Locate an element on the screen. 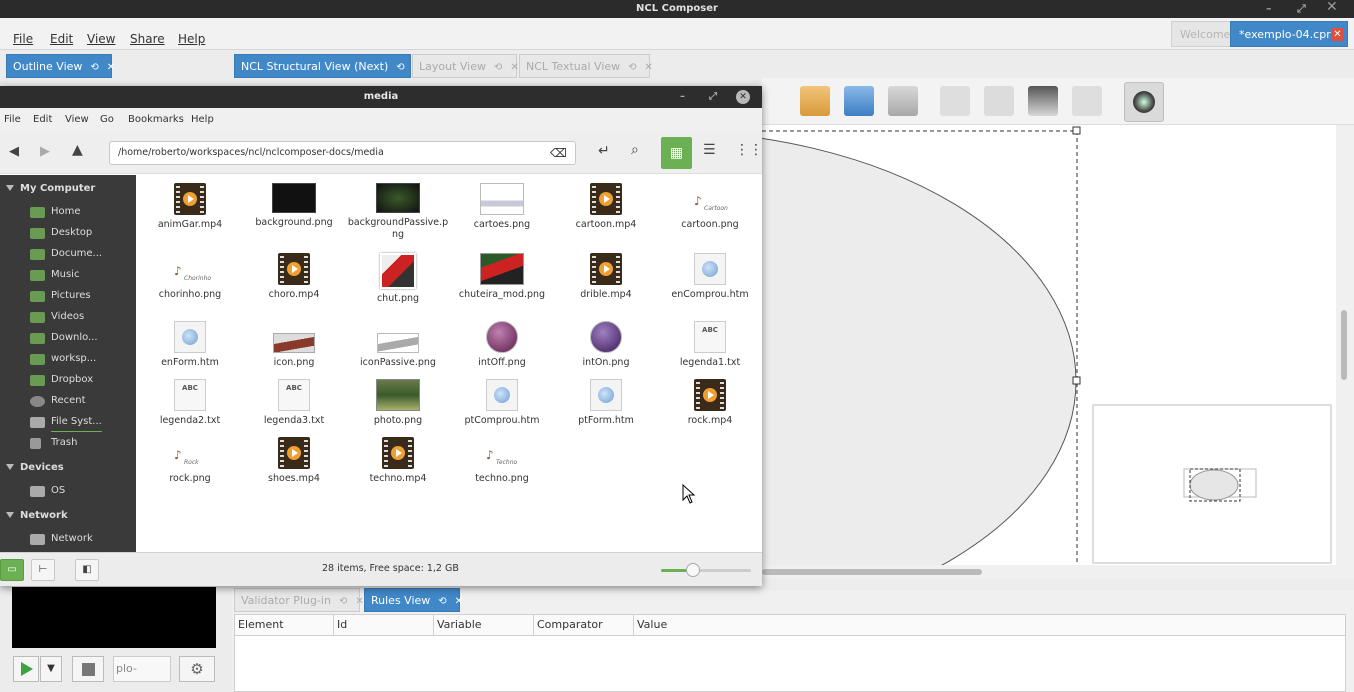 This screenshot has width=1354, height=692. rules-table-body is located at coordinates (790, 664).